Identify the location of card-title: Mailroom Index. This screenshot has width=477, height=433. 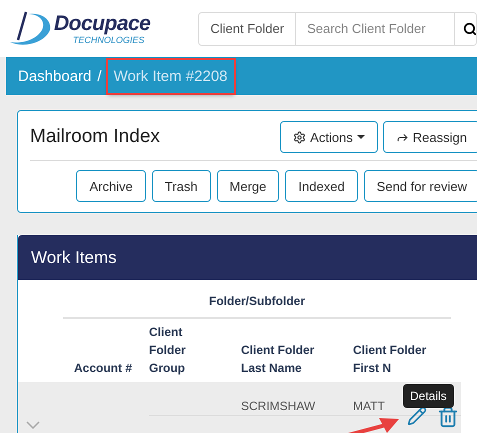
(95, 137).